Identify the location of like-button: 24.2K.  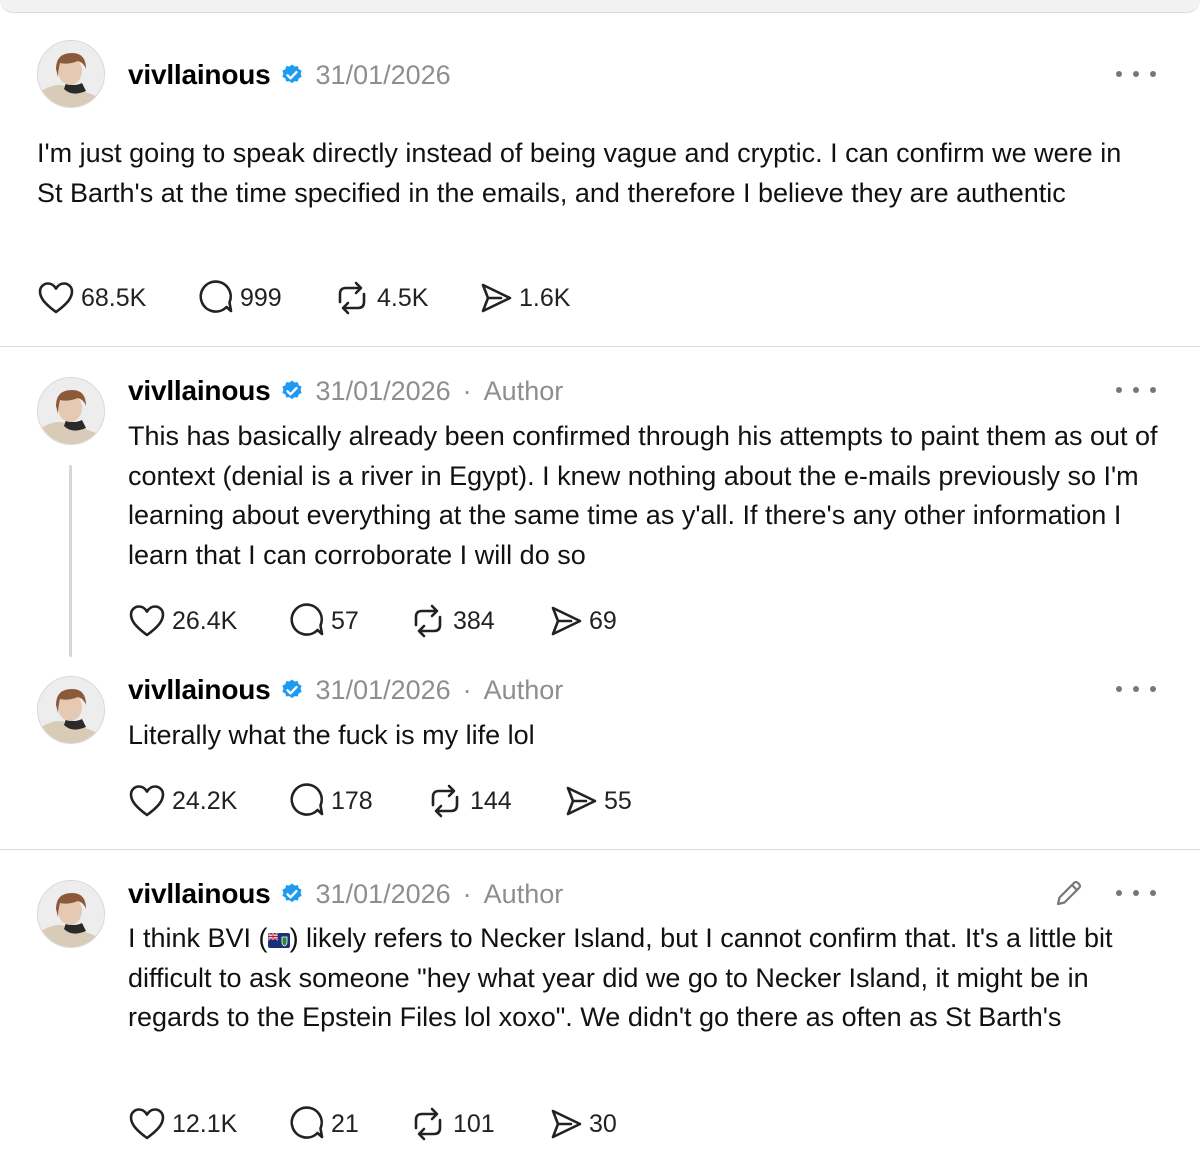
(208, 801).